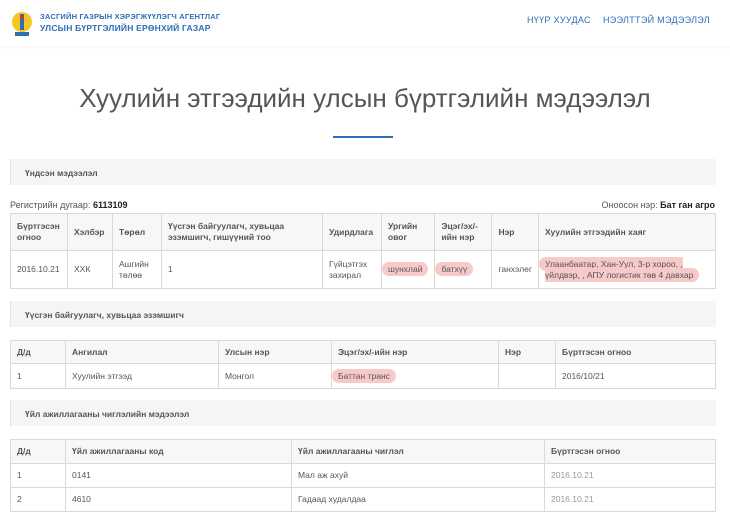 The image size is (730, 525). What do you see at coordinates (656, 20) in the screenshot?
I see `nav-open-data: НЭЭЛТТЭЙ МЭДЭЭЛЭЛ` at bounding box center [656, 20].